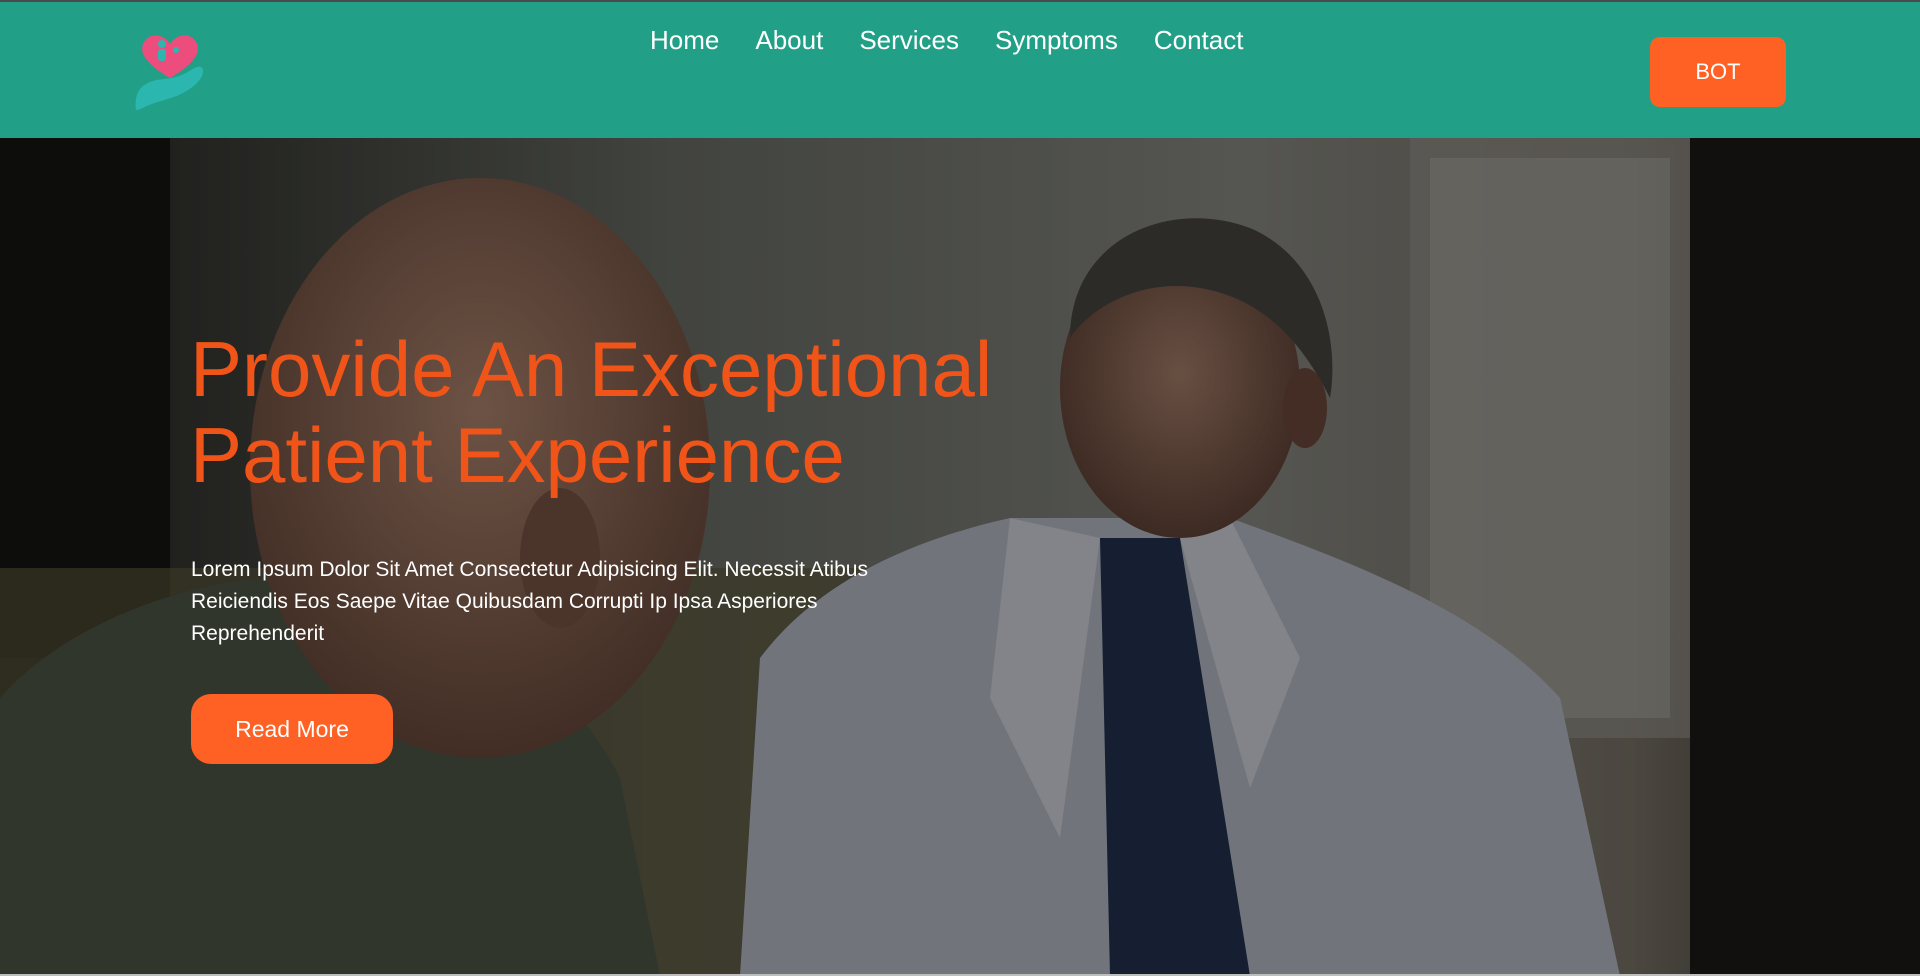  I want to click on nav-about-link: About, so click(789, 40).